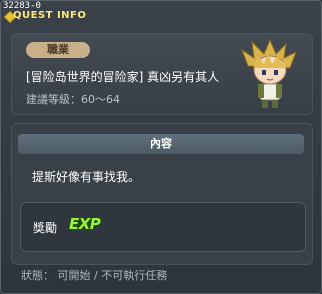 The width and height of the screenshot is (322, 294). What do you see at coordinates (86, 177) in the screenshot?
I see `content-description: 提斯好像有事找我。` at bounding box center [86, 177].